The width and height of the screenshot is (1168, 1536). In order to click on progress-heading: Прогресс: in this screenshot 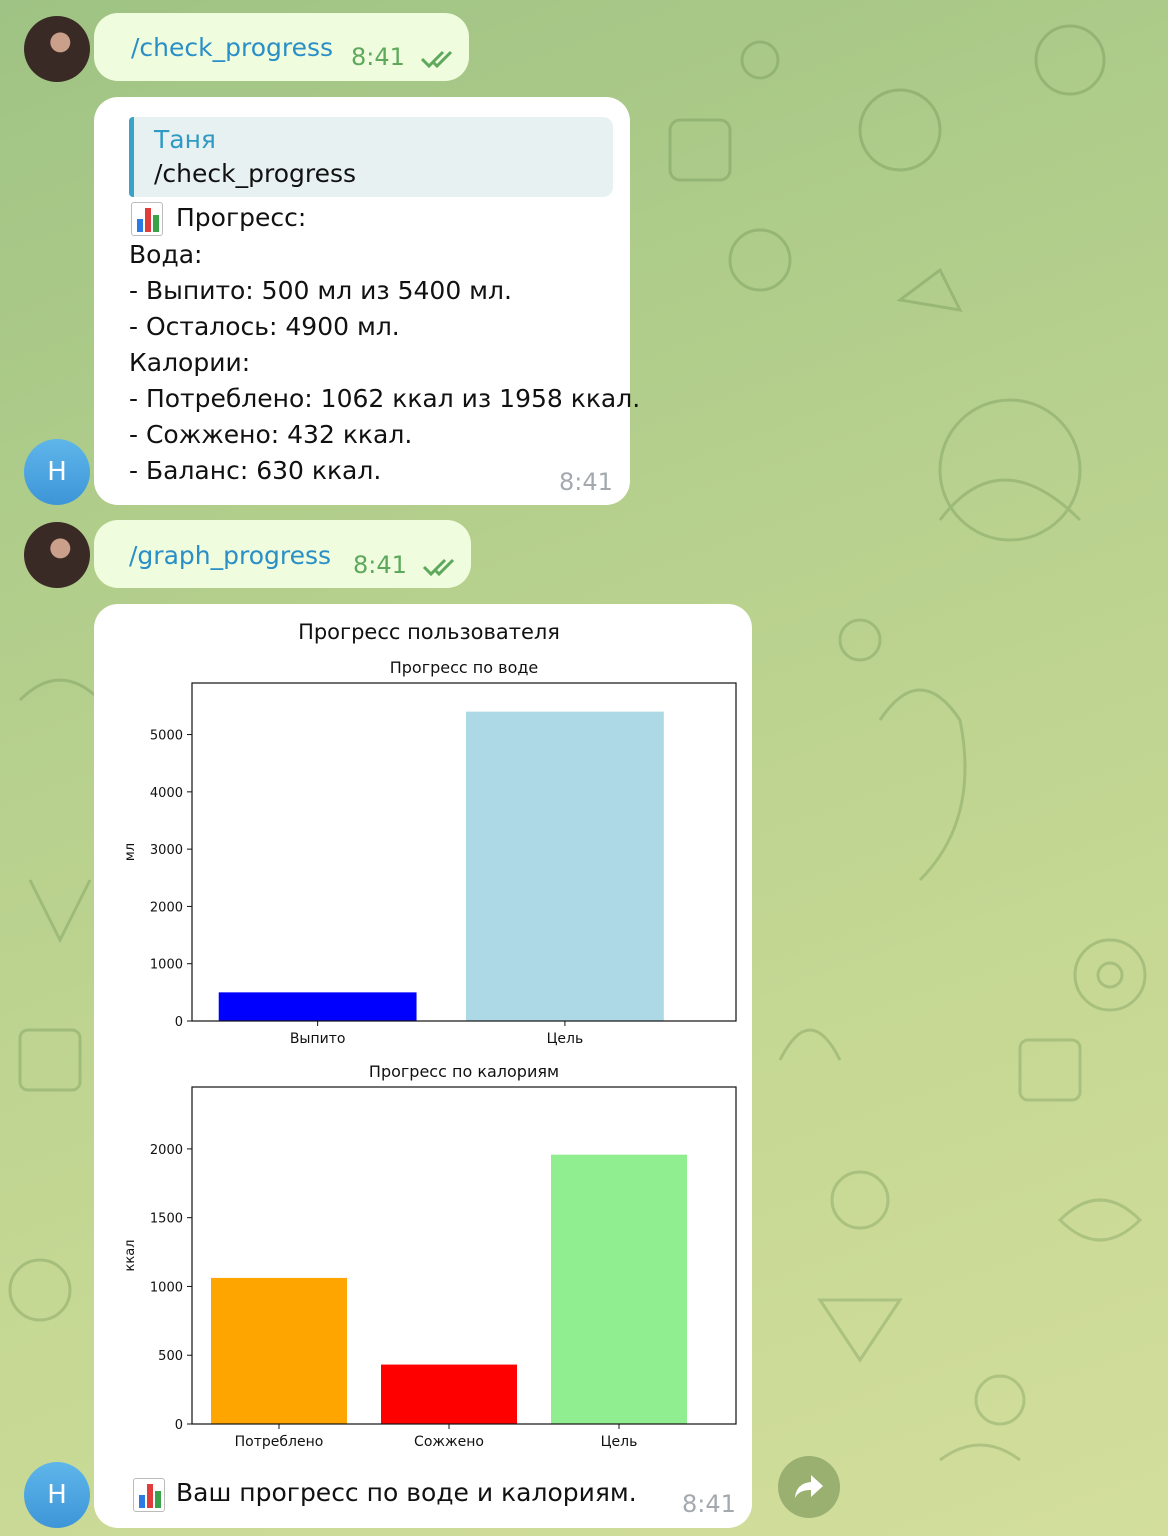, I will do `click(241, 217)`.